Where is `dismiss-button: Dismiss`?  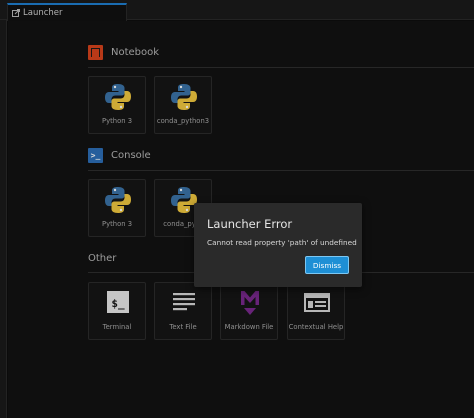
dismiss-button: Dismiss is located at coordinates (327, 265).